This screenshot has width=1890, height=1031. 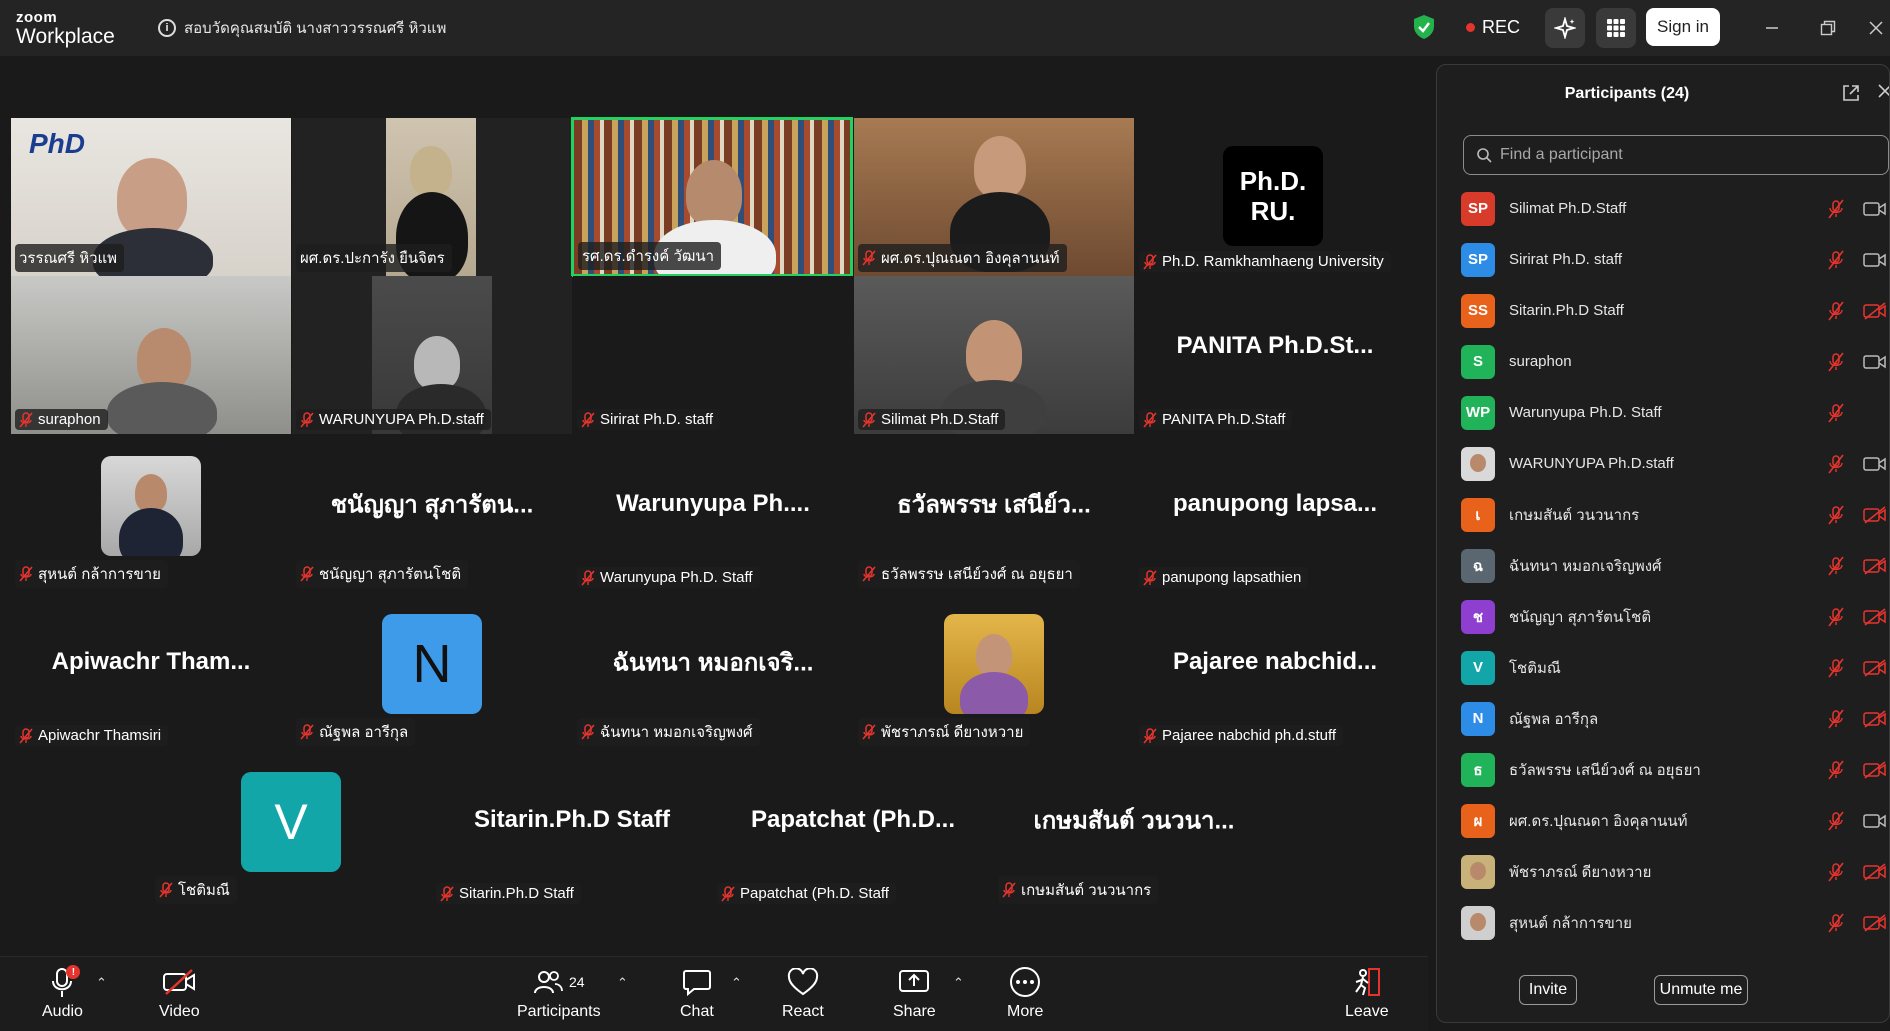 I want to click on info-icon: i, so click(x=167, y=28).